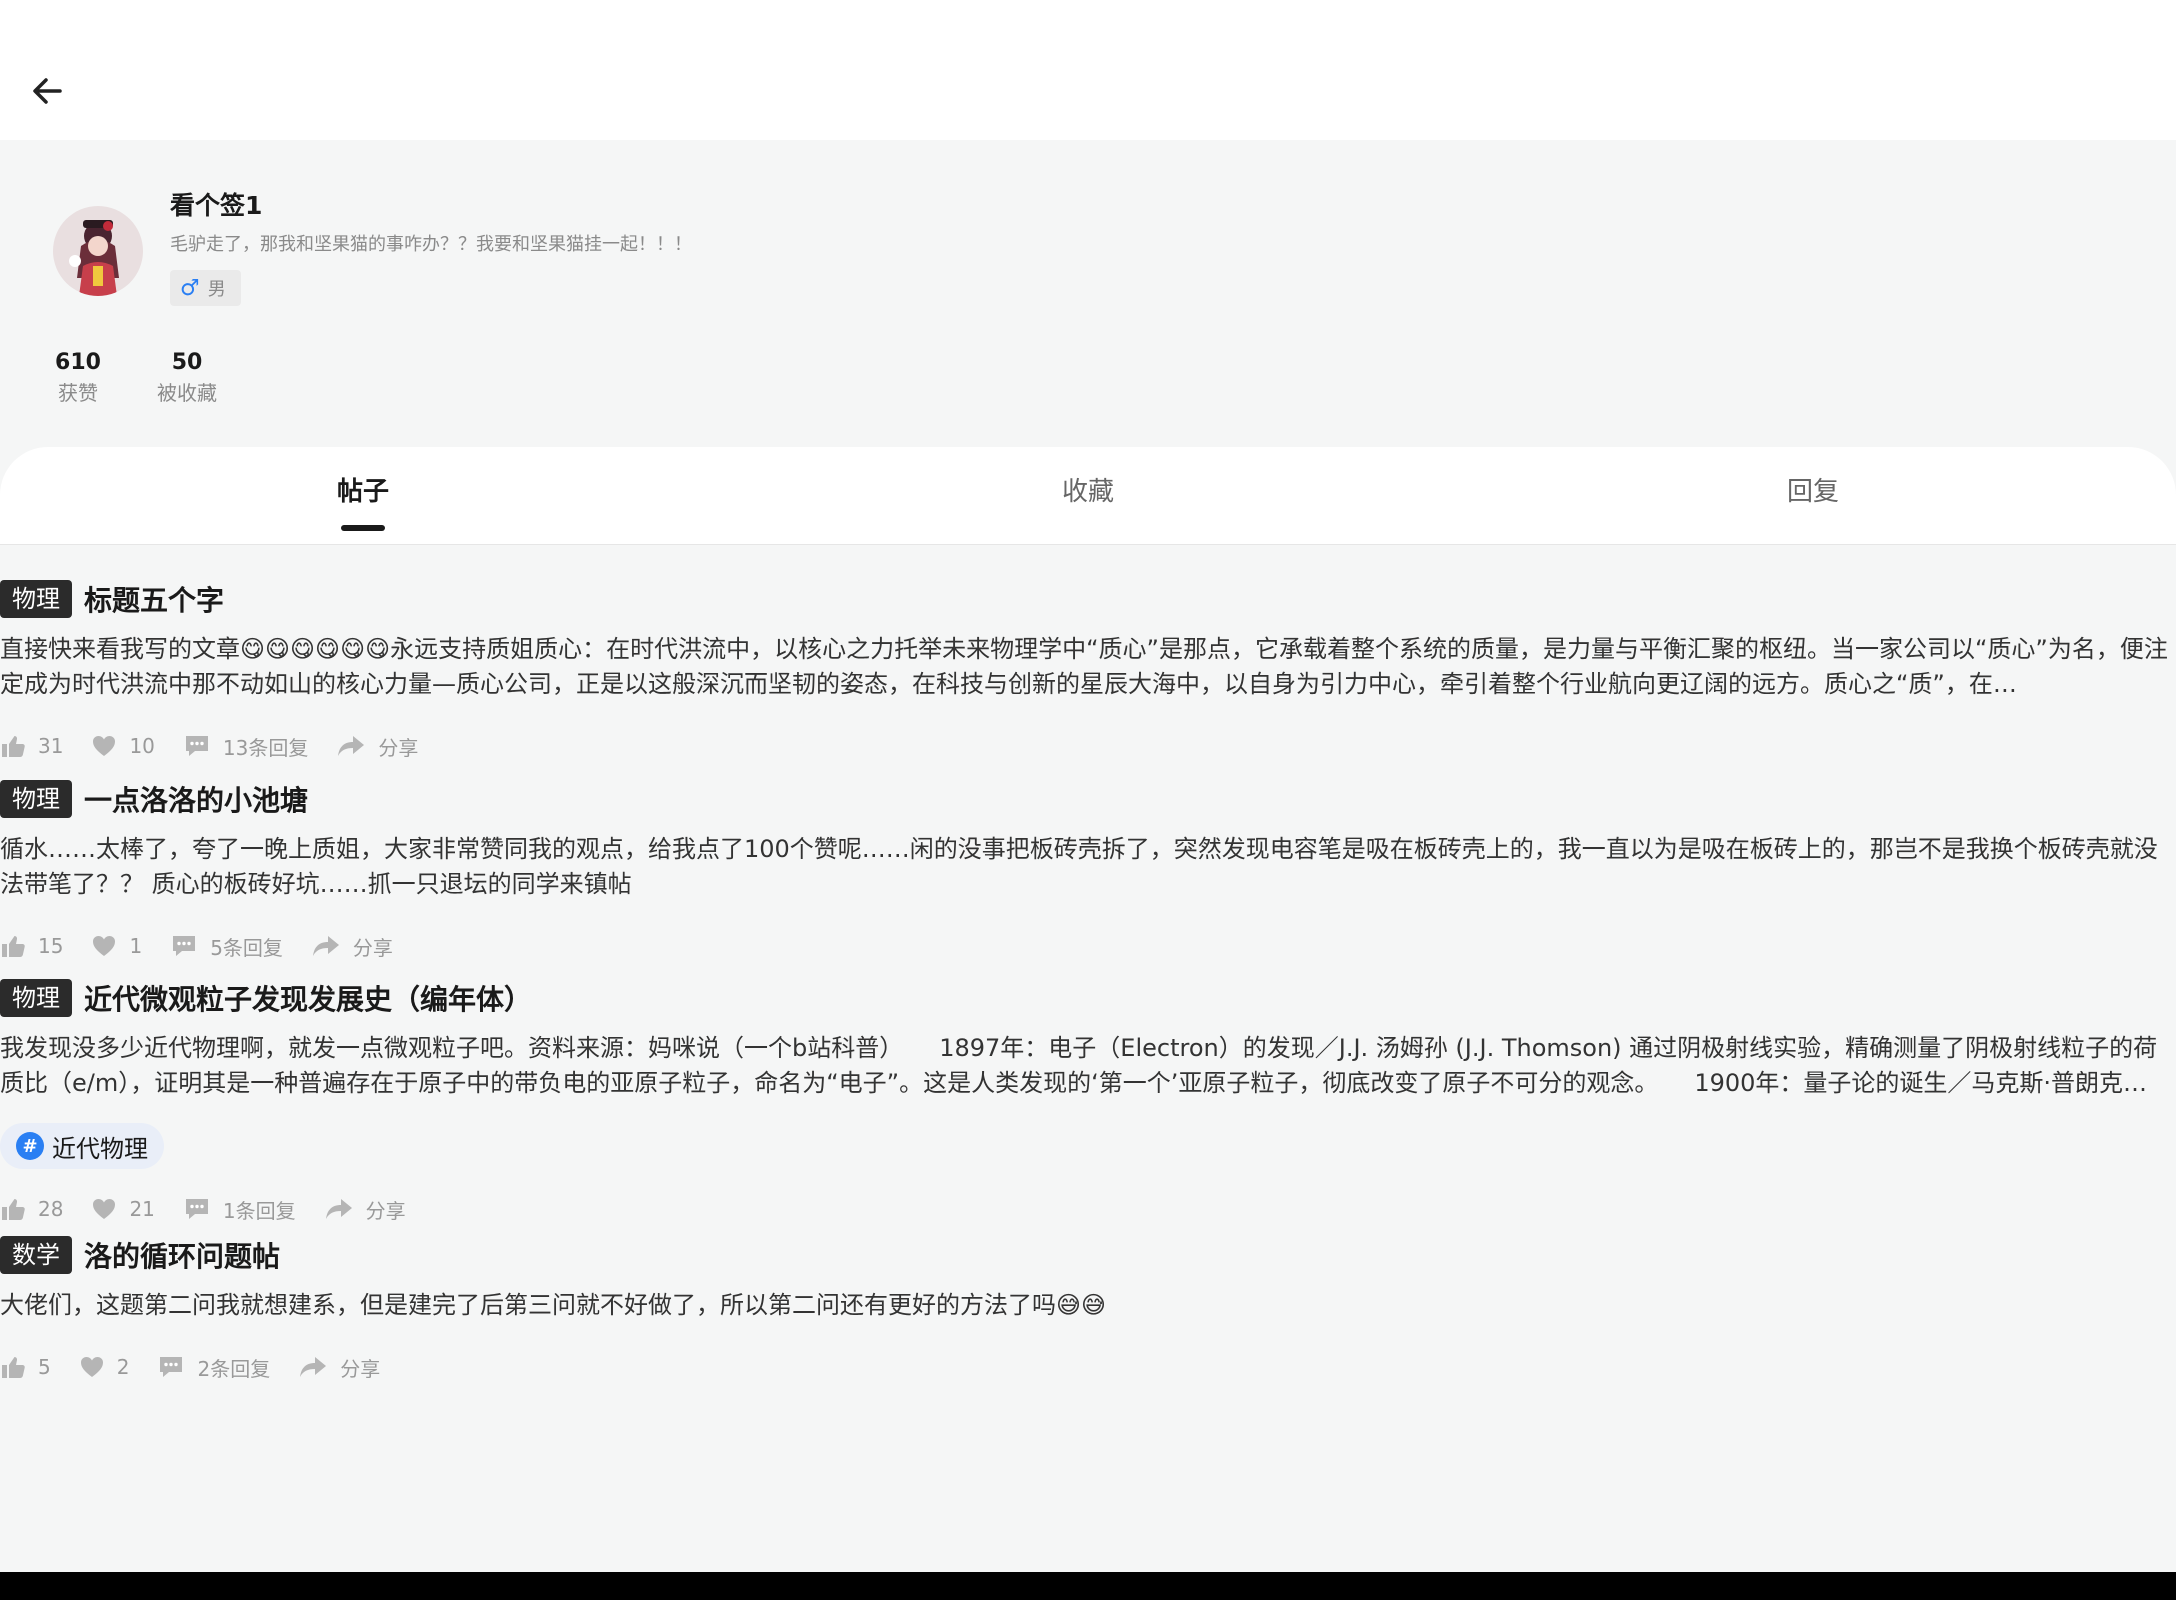  I want to click on reply-count: 13条回复, so click(265, 747).